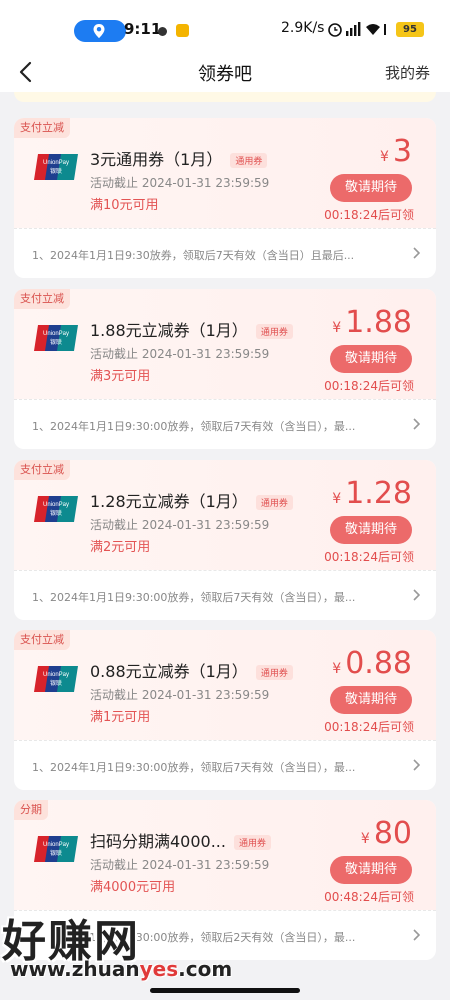  Describe the element at coordinates (357, 29) in the screenshot. I see `signal-wifi-icons` at that location.